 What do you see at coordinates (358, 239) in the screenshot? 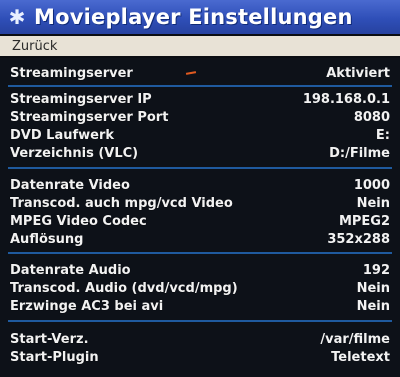
I see `setting-value: 352x288` at bounding box center [358, 239].